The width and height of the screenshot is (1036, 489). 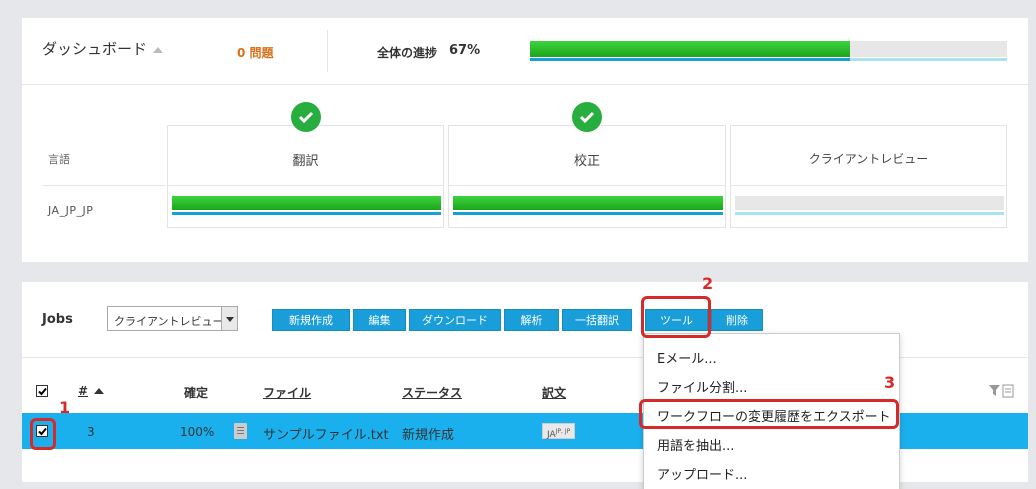 I want to click on dashboard-separator, so click(x=525, y=84).